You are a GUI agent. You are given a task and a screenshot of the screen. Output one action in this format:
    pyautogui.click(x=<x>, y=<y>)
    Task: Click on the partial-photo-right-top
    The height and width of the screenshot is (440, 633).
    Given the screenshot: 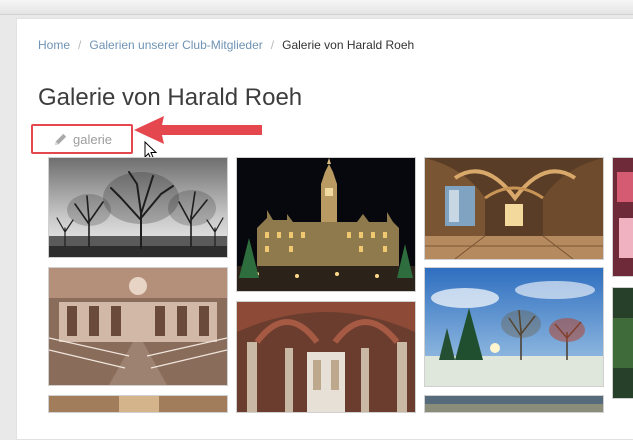 What is the action you would take?
    pyautogui.click(x=623, y=217)
    